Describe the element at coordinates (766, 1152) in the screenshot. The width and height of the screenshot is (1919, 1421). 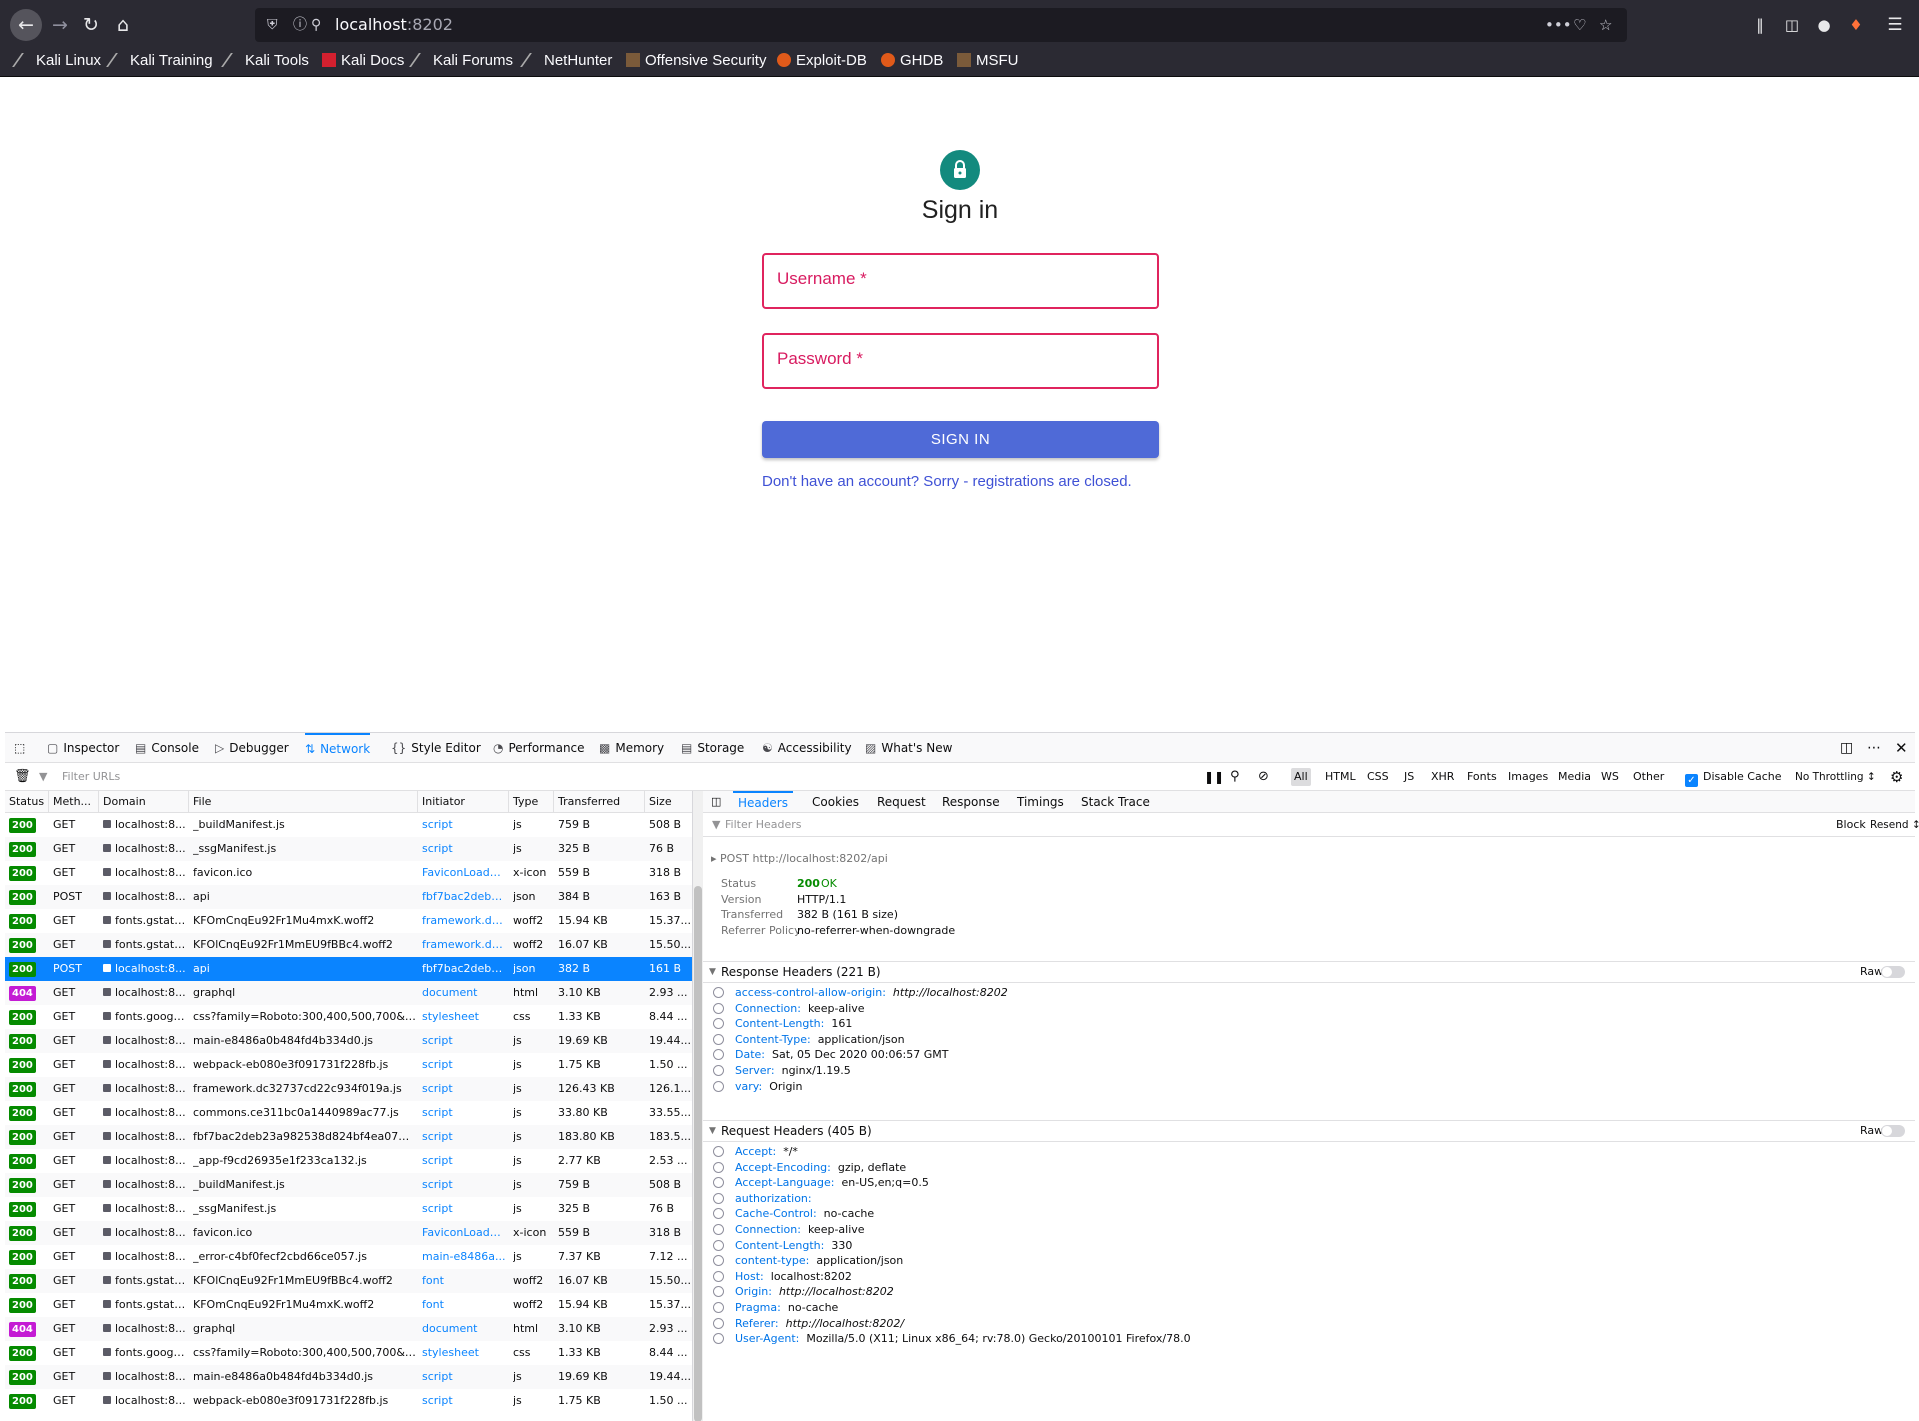
I see `header-line: Accept: */*` at that location.